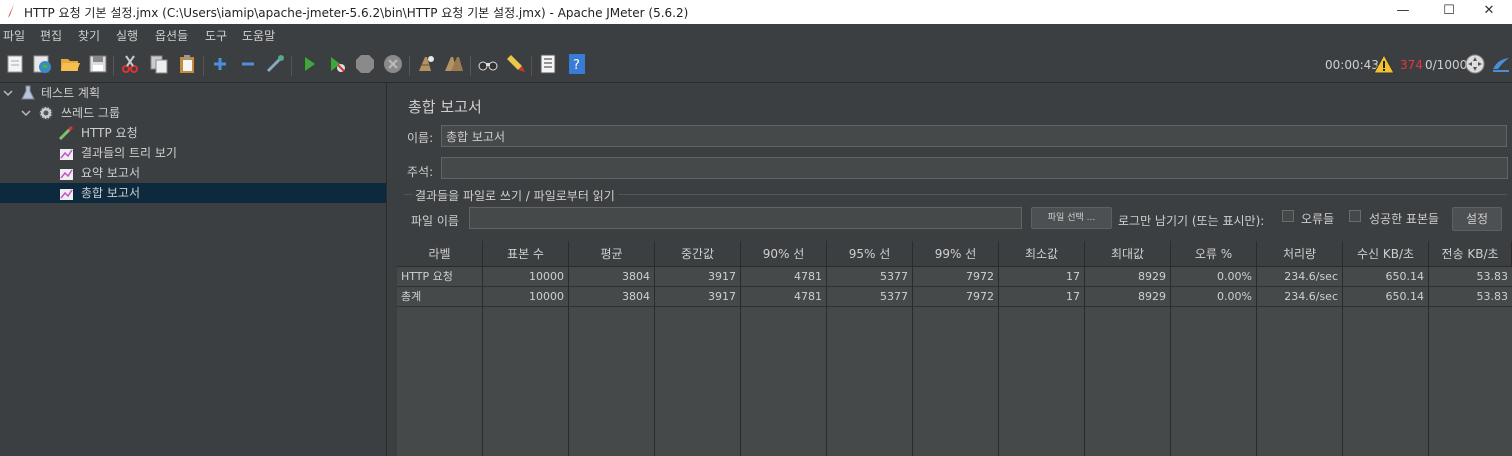 The height and width of the screenshot is (456, 1512). Describe the element at coordinates (974, 168) in the screenshot. I see `comment-field` at that location.